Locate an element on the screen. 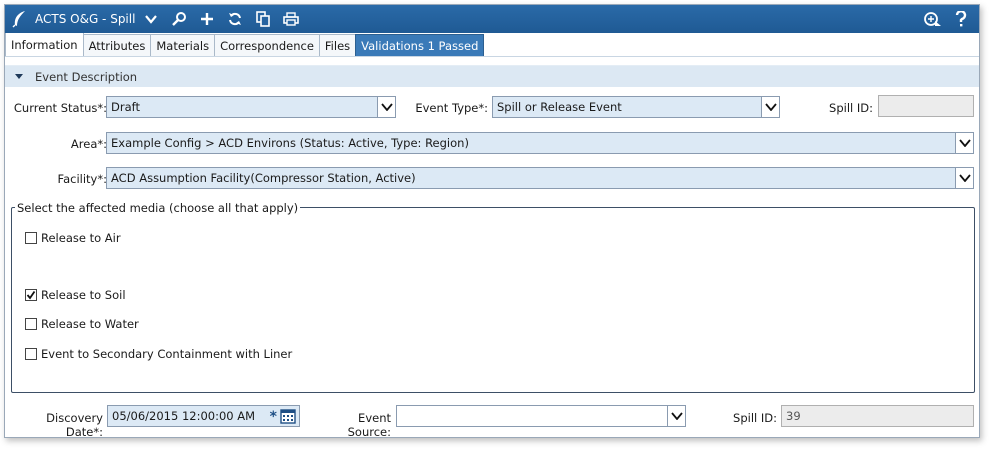  event-source-label: Event Source: is located at coordinates (369, 424).